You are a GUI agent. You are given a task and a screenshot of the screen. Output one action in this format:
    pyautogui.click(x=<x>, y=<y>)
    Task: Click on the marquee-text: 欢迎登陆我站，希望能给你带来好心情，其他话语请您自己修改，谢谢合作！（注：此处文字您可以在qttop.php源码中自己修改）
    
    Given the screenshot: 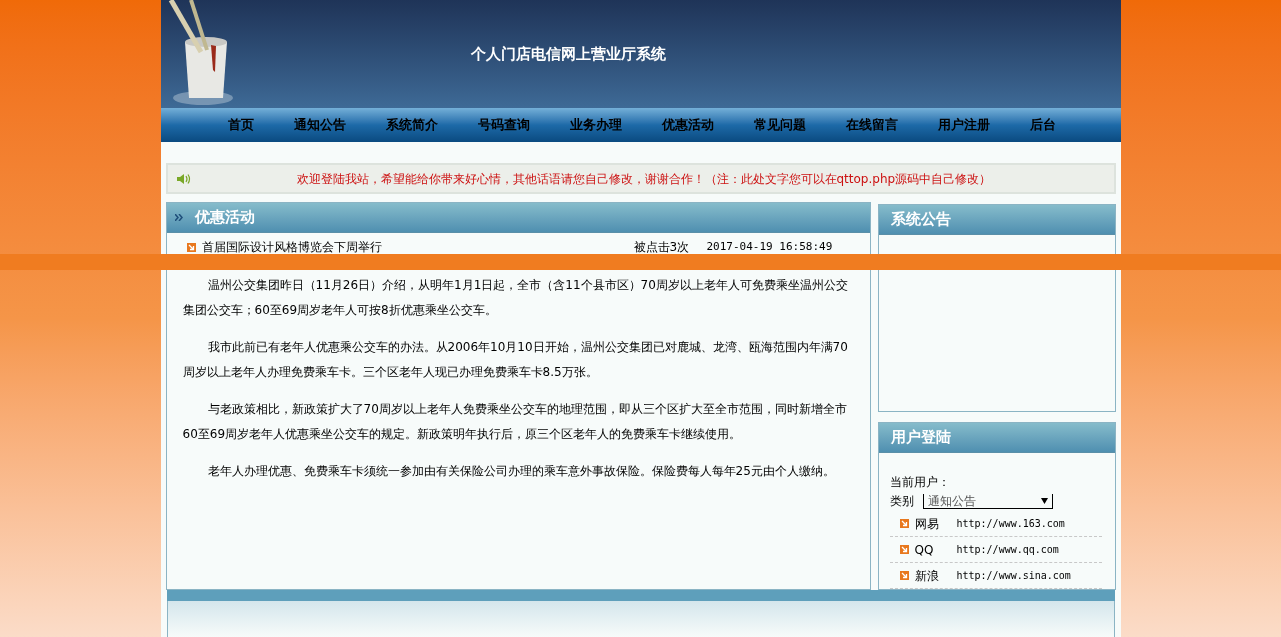 What is the action you would take?
    pyautogui.click(x=644, y=179)
    